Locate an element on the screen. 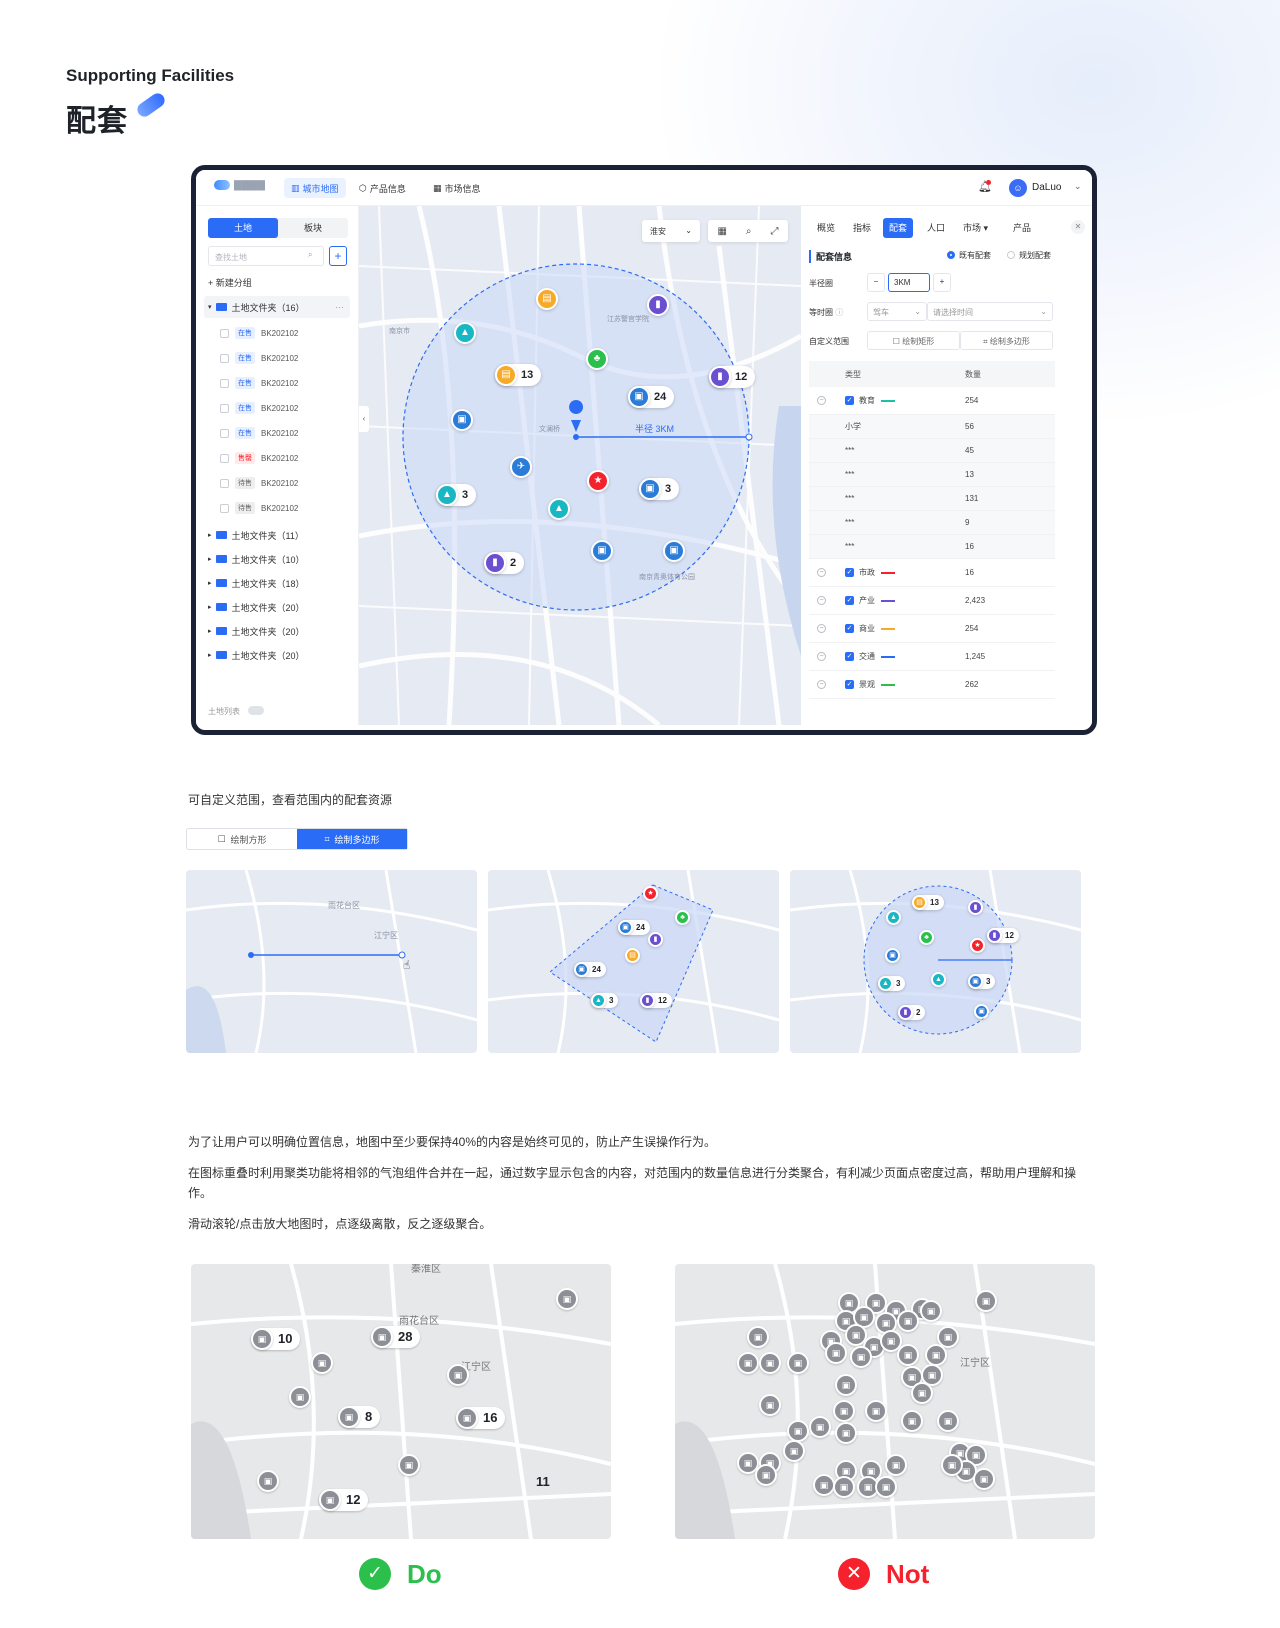 The width and height of the screenshot is (1280, 1628). isochrone-mode-select: 驾车 ⌄ is located at coordinates (897, 311).